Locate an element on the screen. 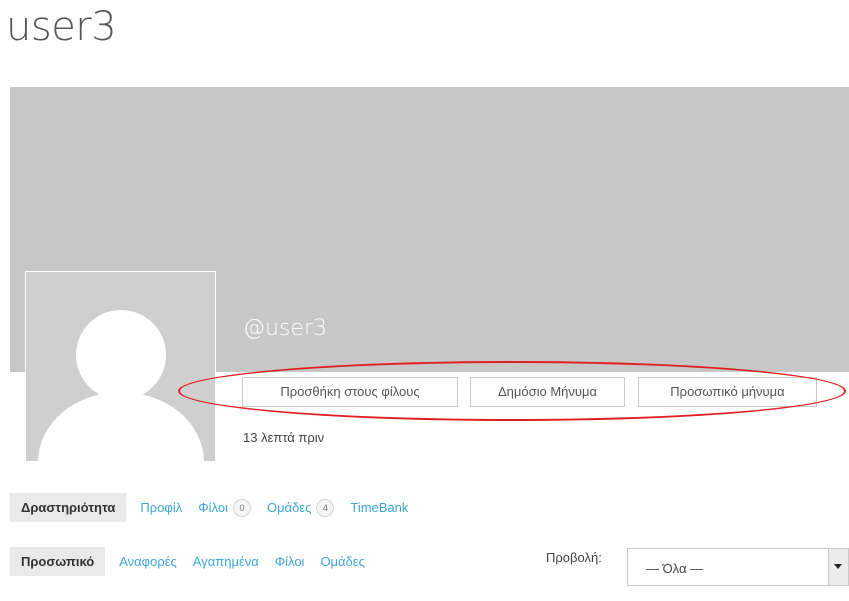 The height and width of the screenshot is (601, 849). tab-groups: Ομάδες 4 is located at coordinates (300, 507).